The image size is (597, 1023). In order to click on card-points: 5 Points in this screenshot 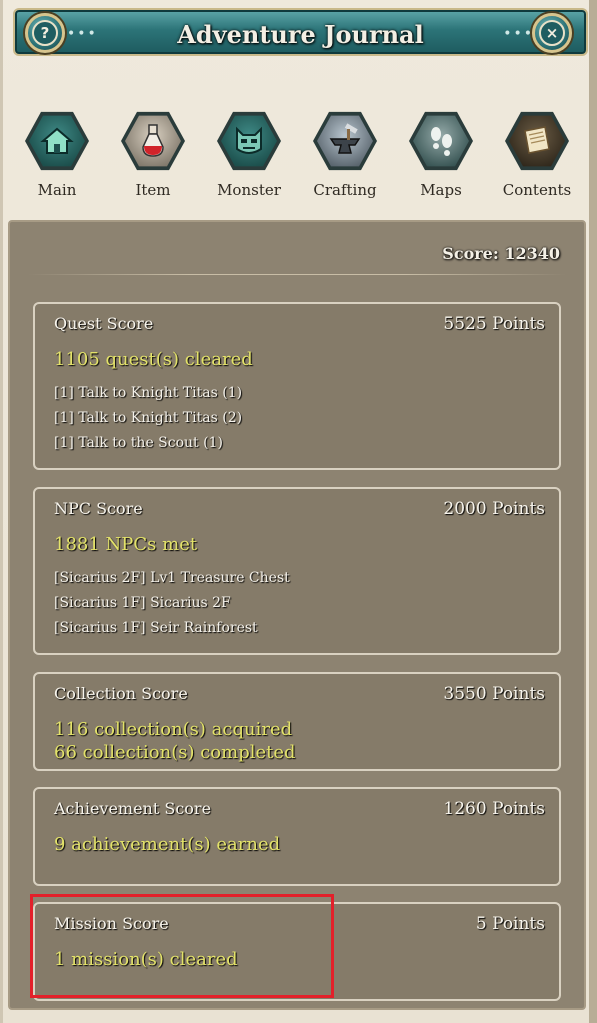, I will do `click(510, 924)`.